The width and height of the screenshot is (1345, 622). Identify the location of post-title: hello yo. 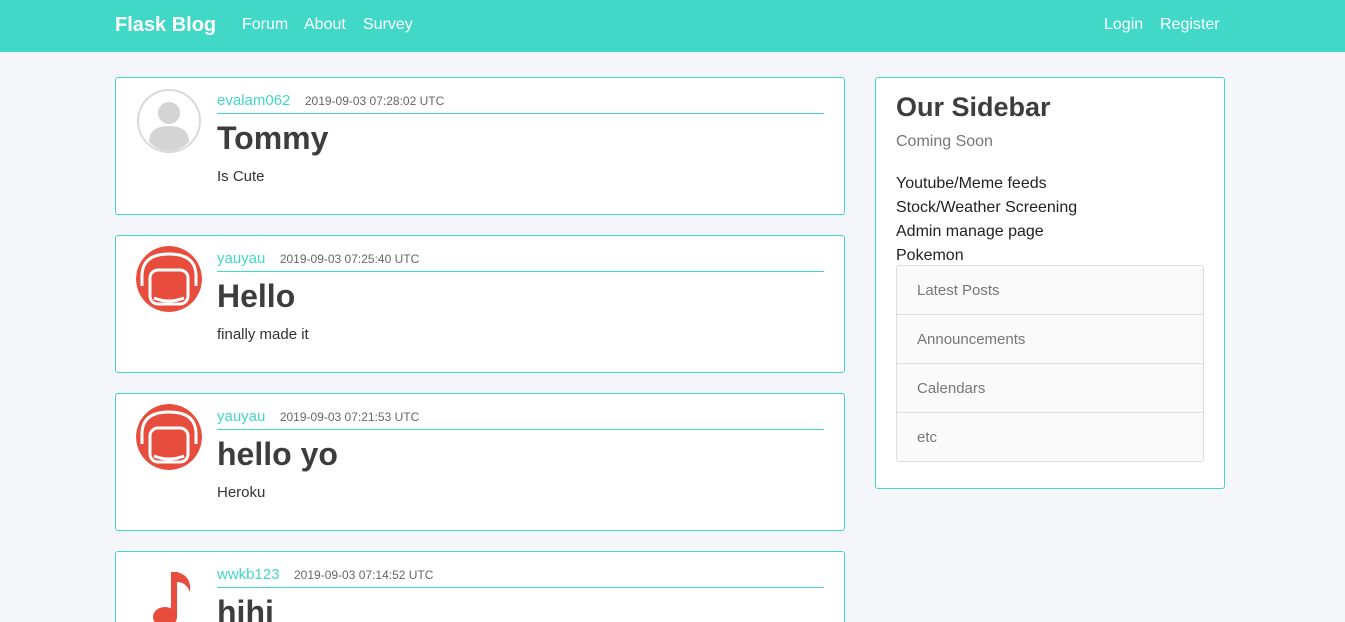
(277, 454).